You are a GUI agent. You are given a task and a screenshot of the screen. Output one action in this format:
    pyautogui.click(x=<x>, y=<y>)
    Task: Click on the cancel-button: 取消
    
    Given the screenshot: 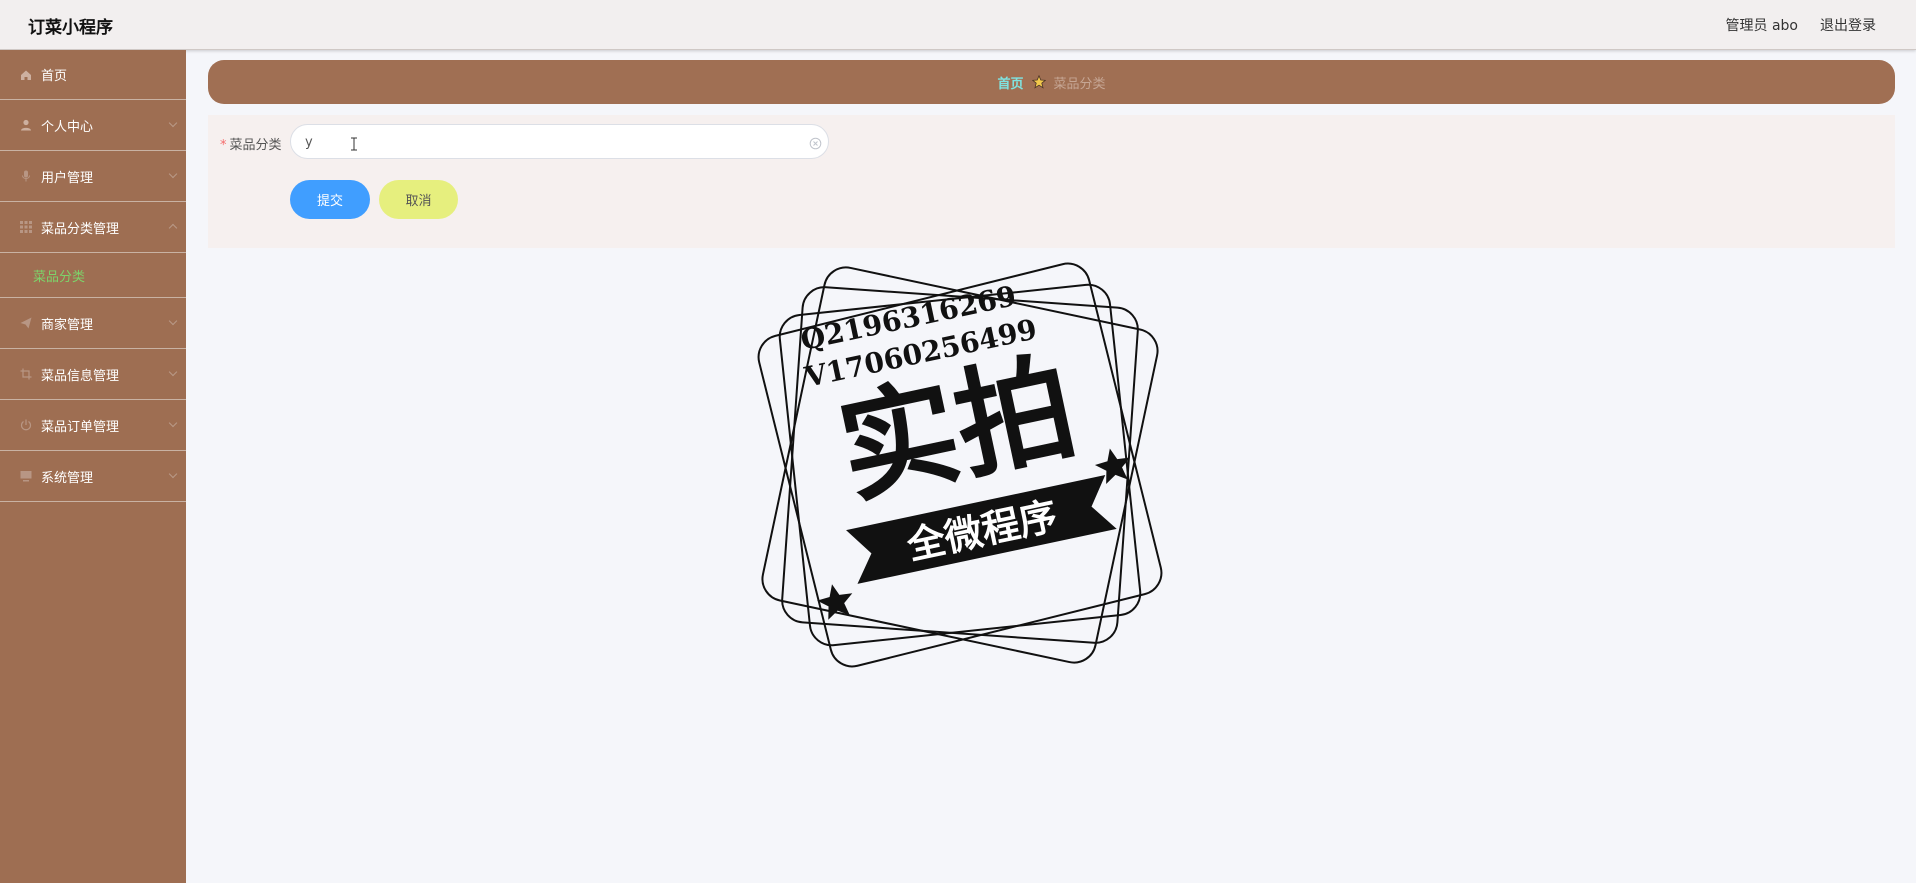 What is the action you would take?
    pyautogui.click(x=418, y=199)
    